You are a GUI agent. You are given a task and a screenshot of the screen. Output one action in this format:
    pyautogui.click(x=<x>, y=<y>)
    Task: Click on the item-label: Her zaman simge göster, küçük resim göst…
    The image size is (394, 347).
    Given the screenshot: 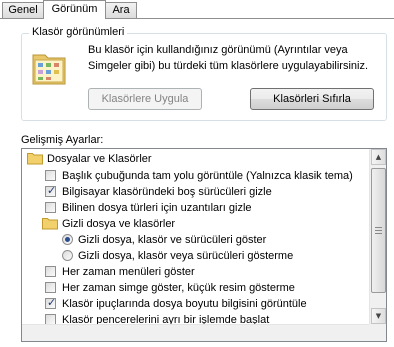 What is the action you would take?
    pyautogui.click(x=178, y=288)
    